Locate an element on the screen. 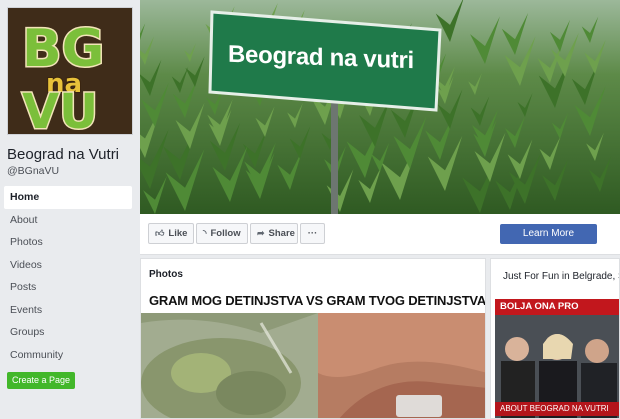 Image resolution: width=620 pixels, height=419 pixels. weed-bag-image is located at coordinates (229, 365).